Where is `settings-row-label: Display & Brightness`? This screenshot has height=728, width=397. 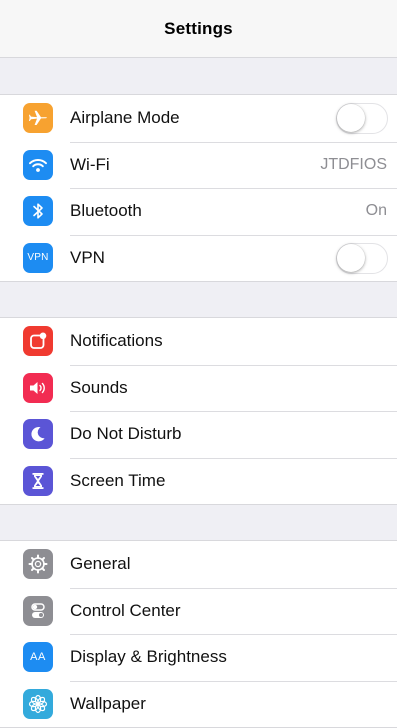 settings-row-label: Display & Brightness is located at coordinates (148, 657).